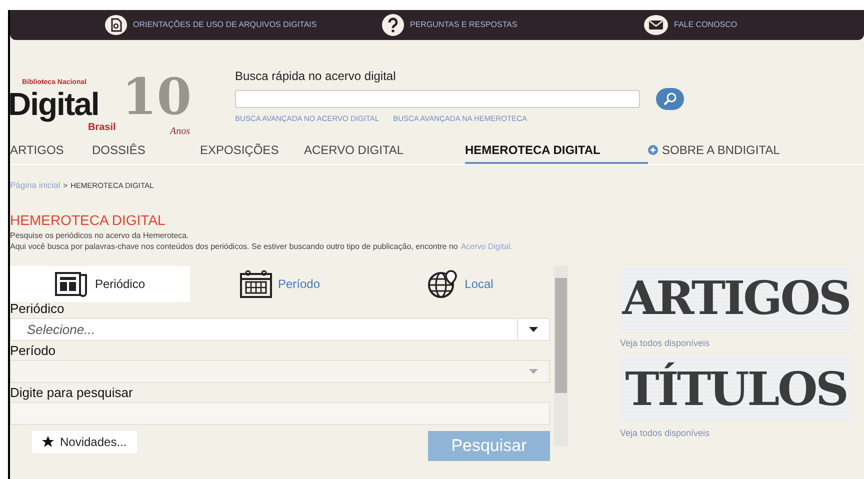 The height and width of the screenshot is (479, 864). I want to click on globe-icon, so click(442, 284).